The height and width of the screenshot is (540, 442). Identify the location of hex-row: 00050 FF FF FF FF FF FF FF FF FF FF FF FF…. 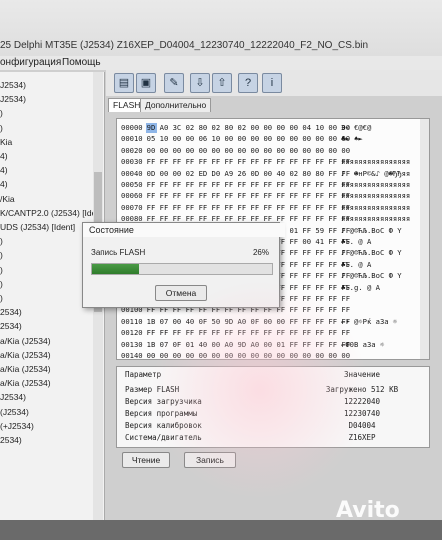
(235, 184).